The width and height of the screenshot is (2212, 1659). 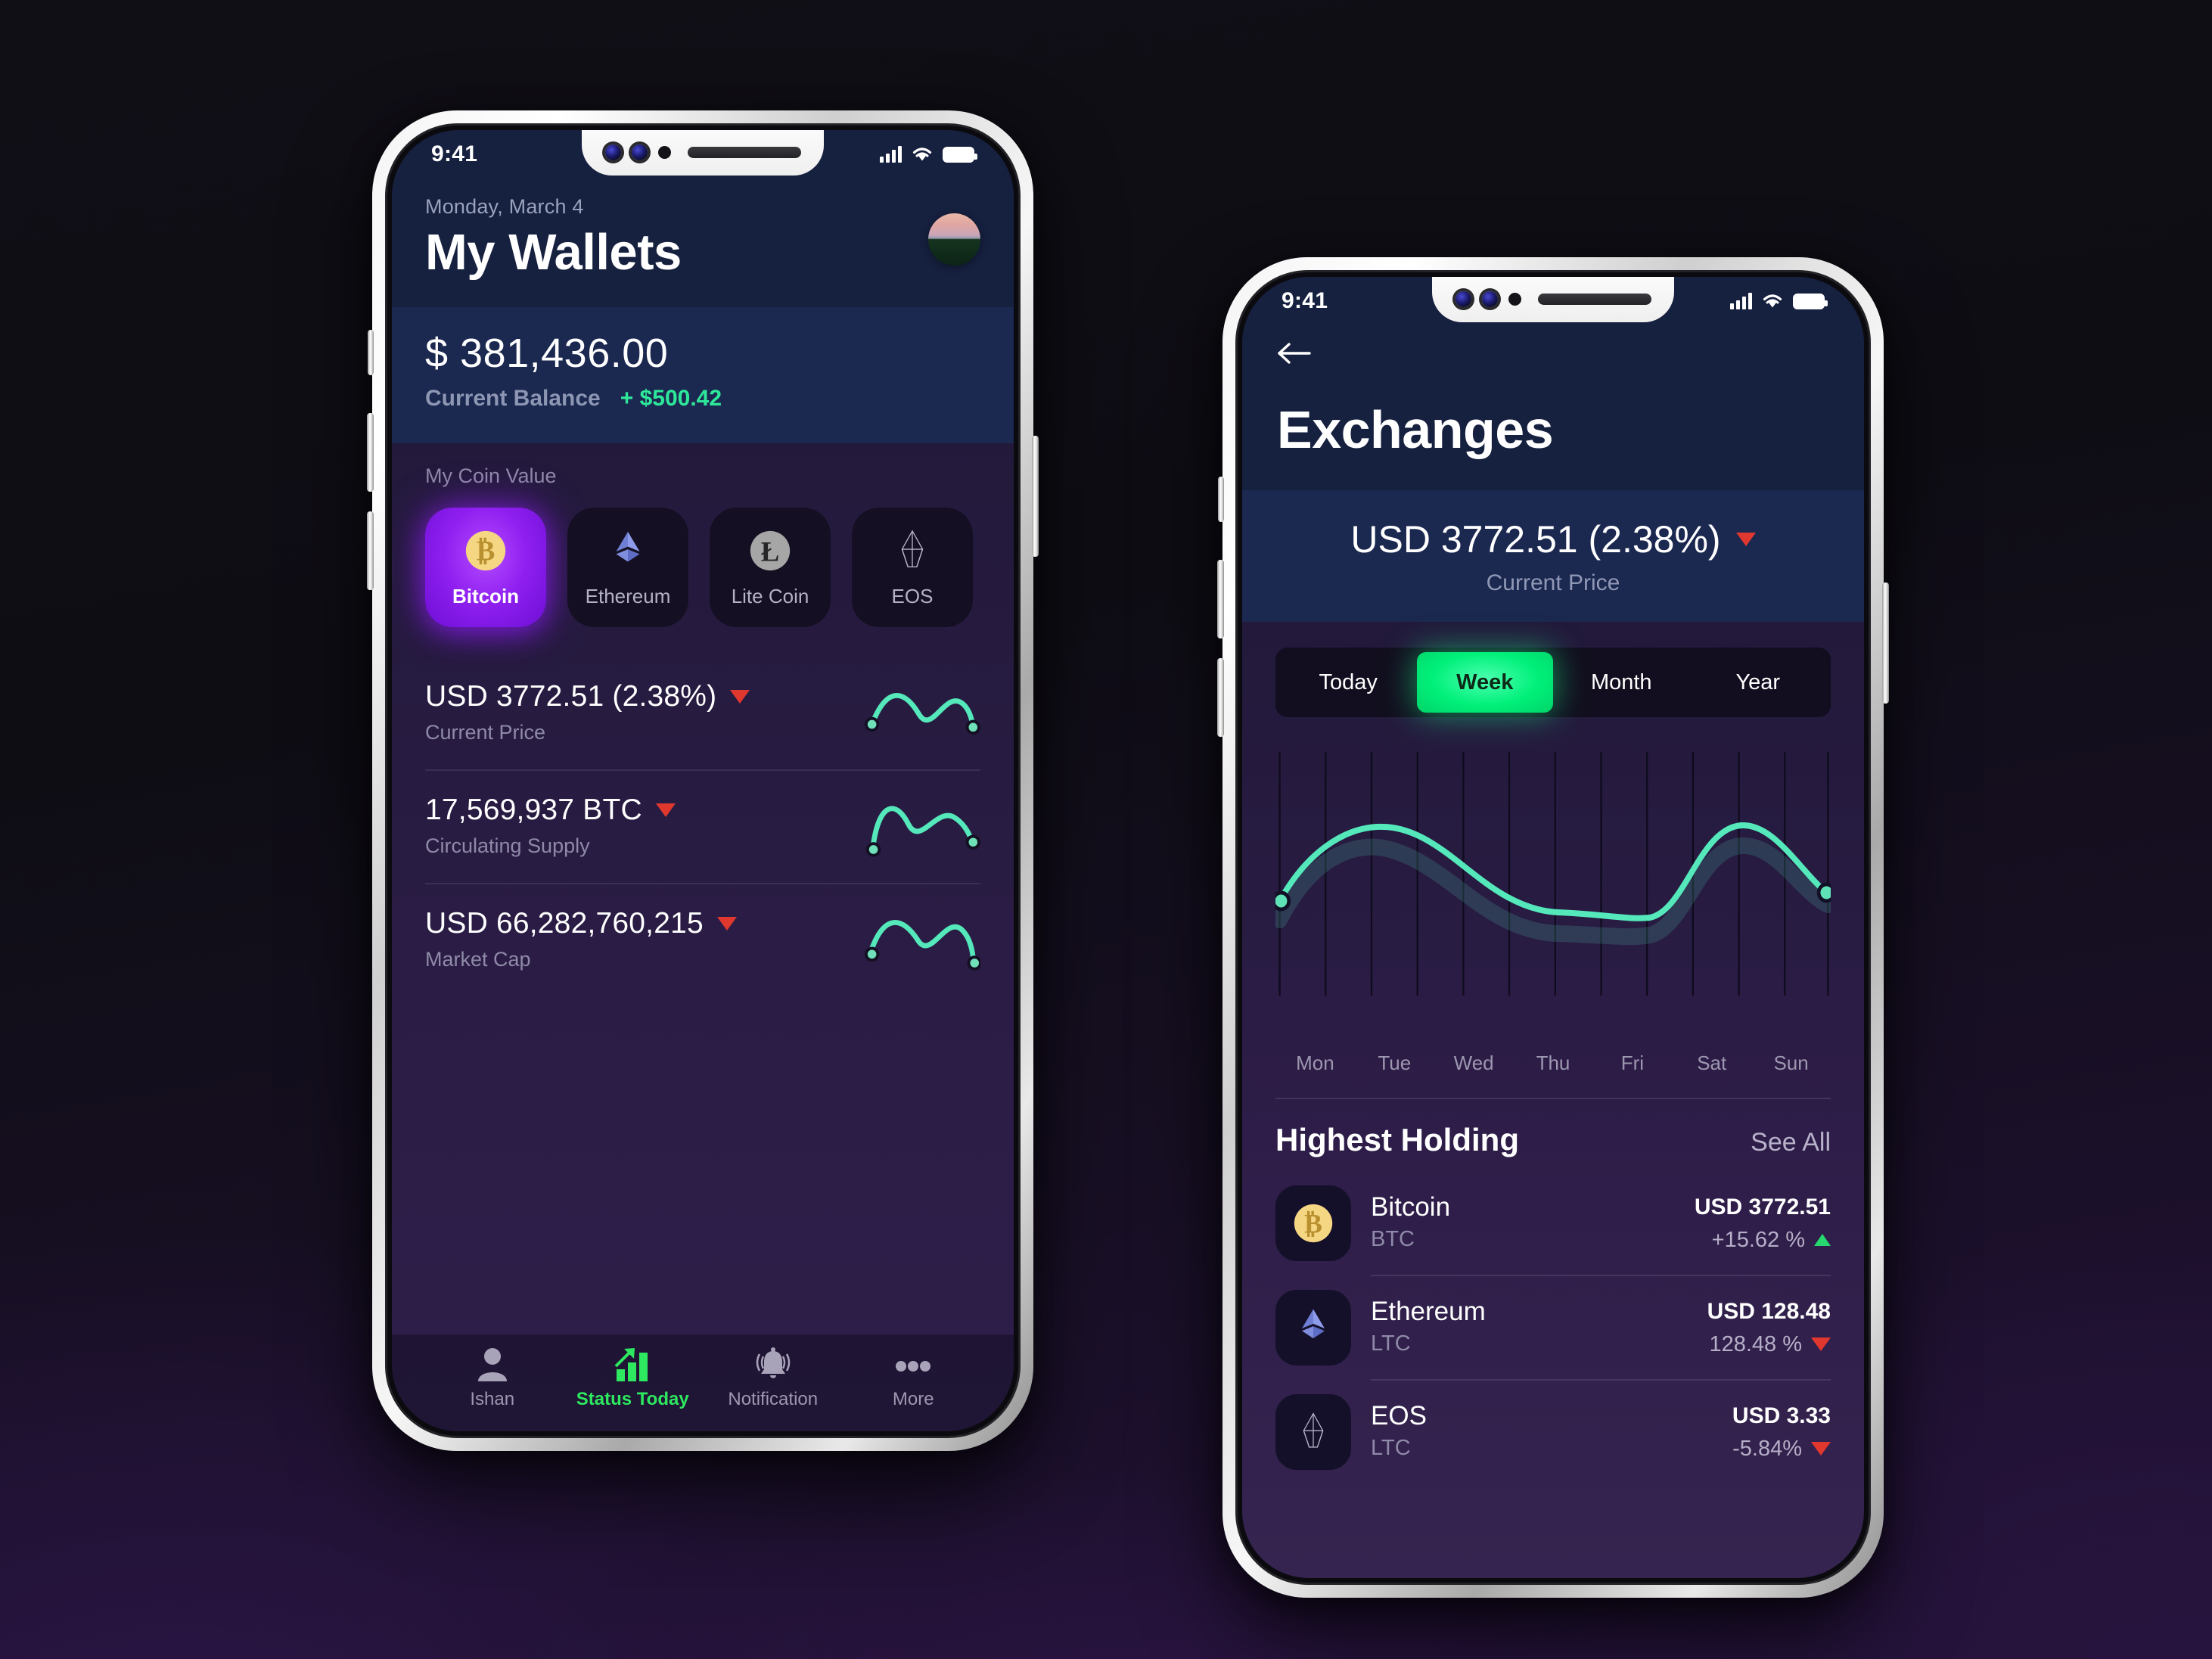 I want to click on tab-label: Ishan, so click(x=493, y=1399).